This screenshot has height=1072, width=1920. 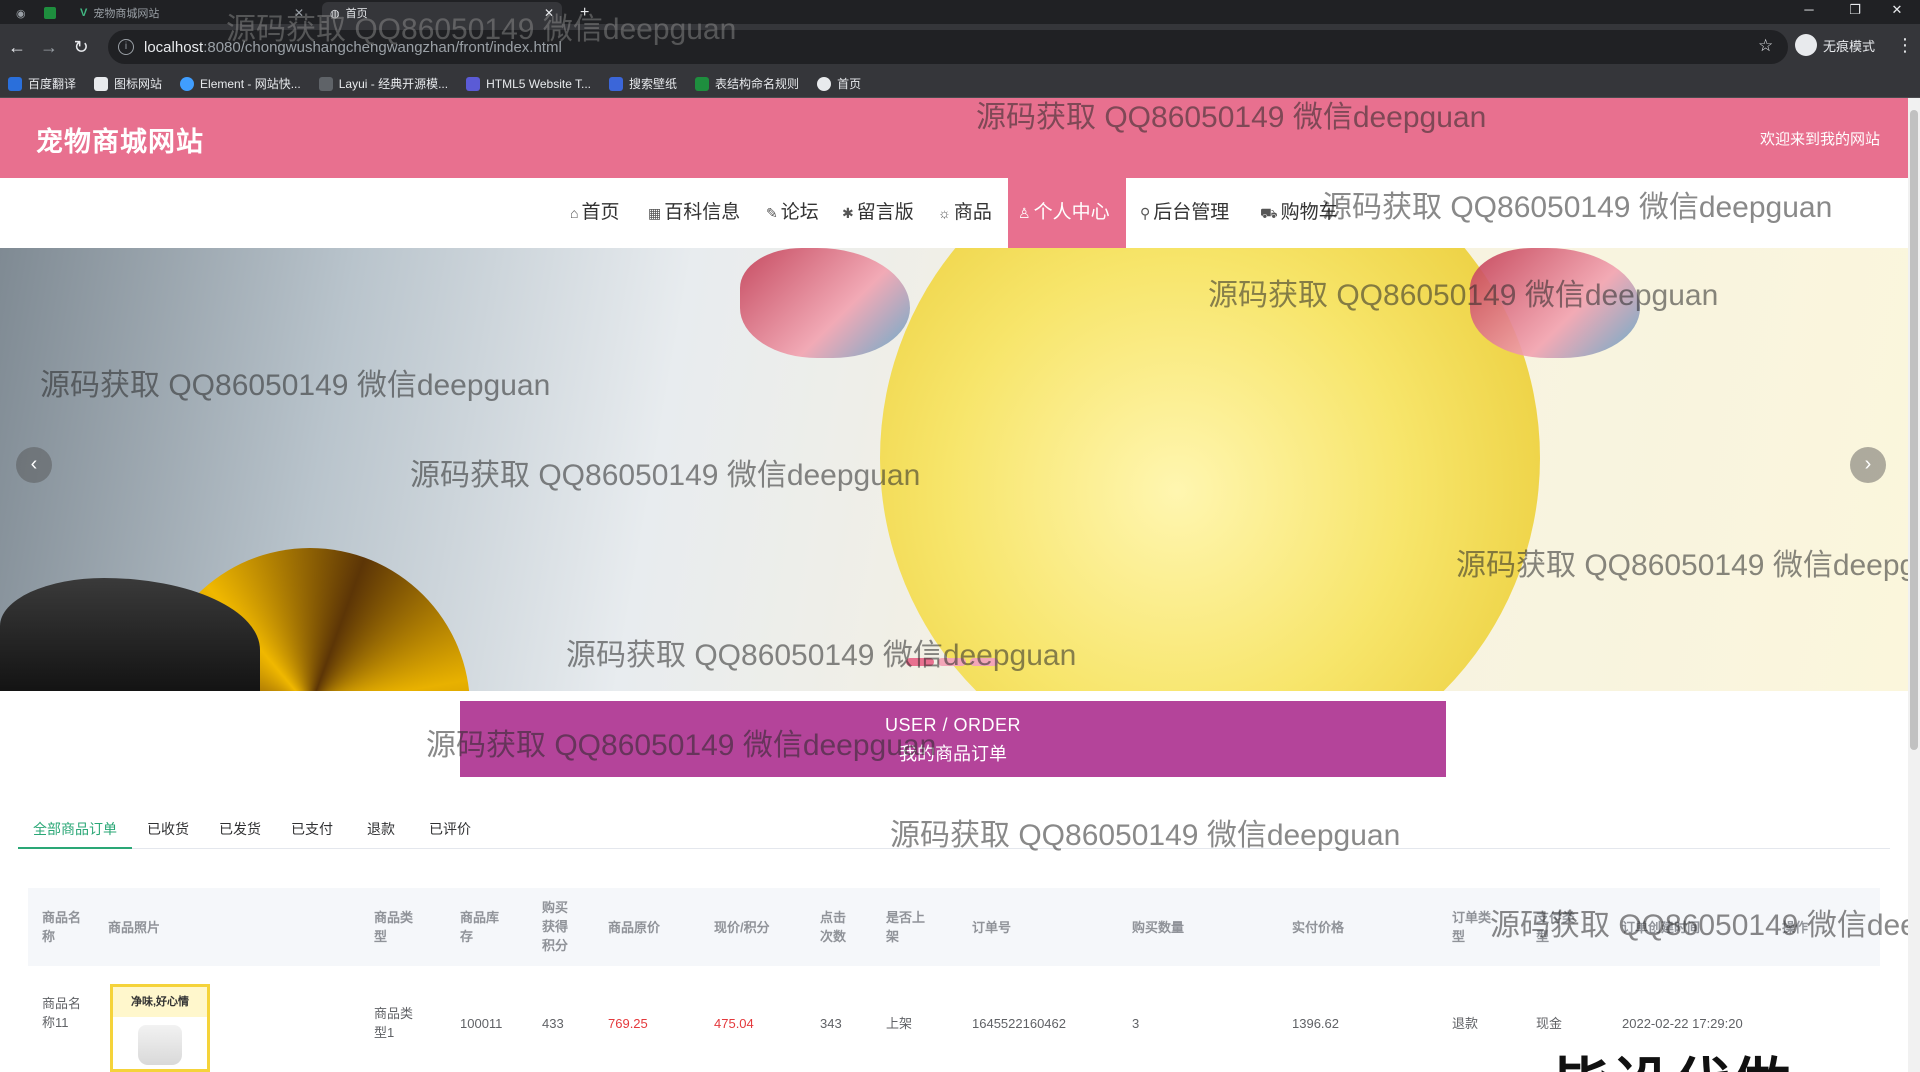 What do you see at coordinates (312, 832) in the screenshot?
I see `tab-paid: 已支付` at bounding box center [312, 832].